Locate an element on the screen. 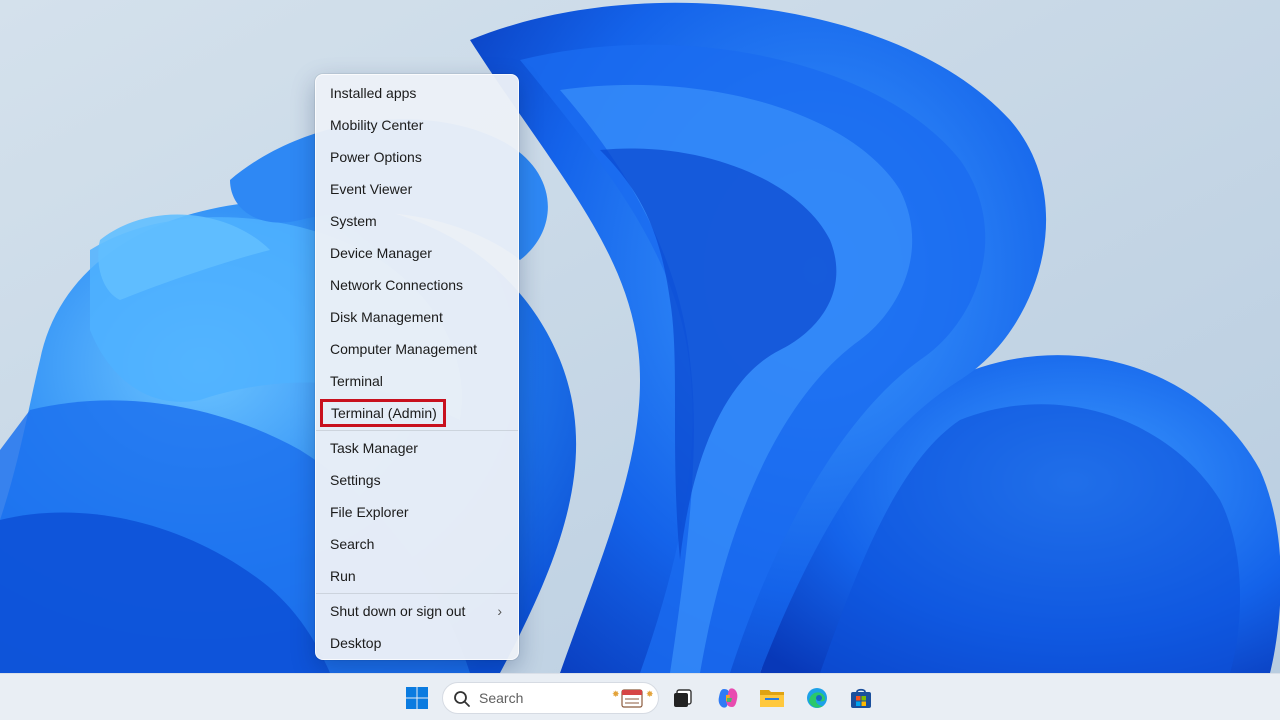 This screenshot has width=1280, height=720. menu-item-computer-management: Computer Management is located at coordinates (417, 349).